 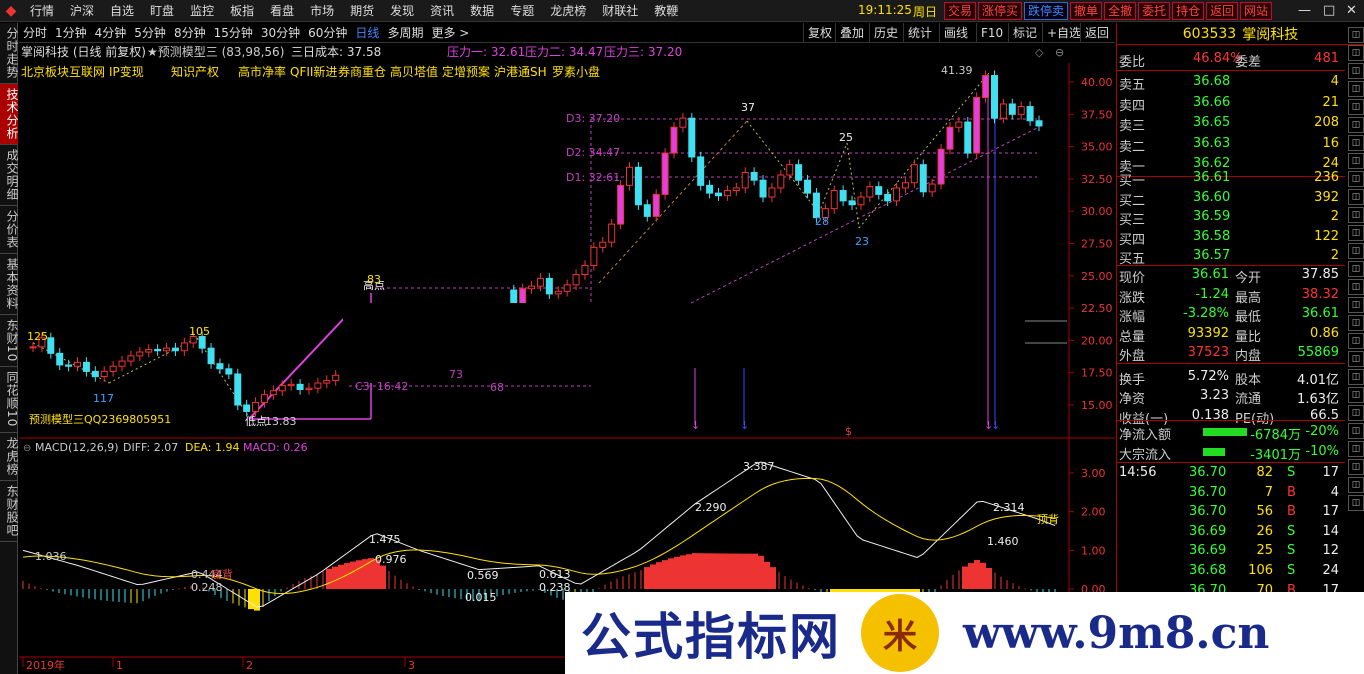 What do you see at coordinates (1063, 33) in the screenshot?
I see `toolbar-button: +自选` at bounding box center [1063, 33].